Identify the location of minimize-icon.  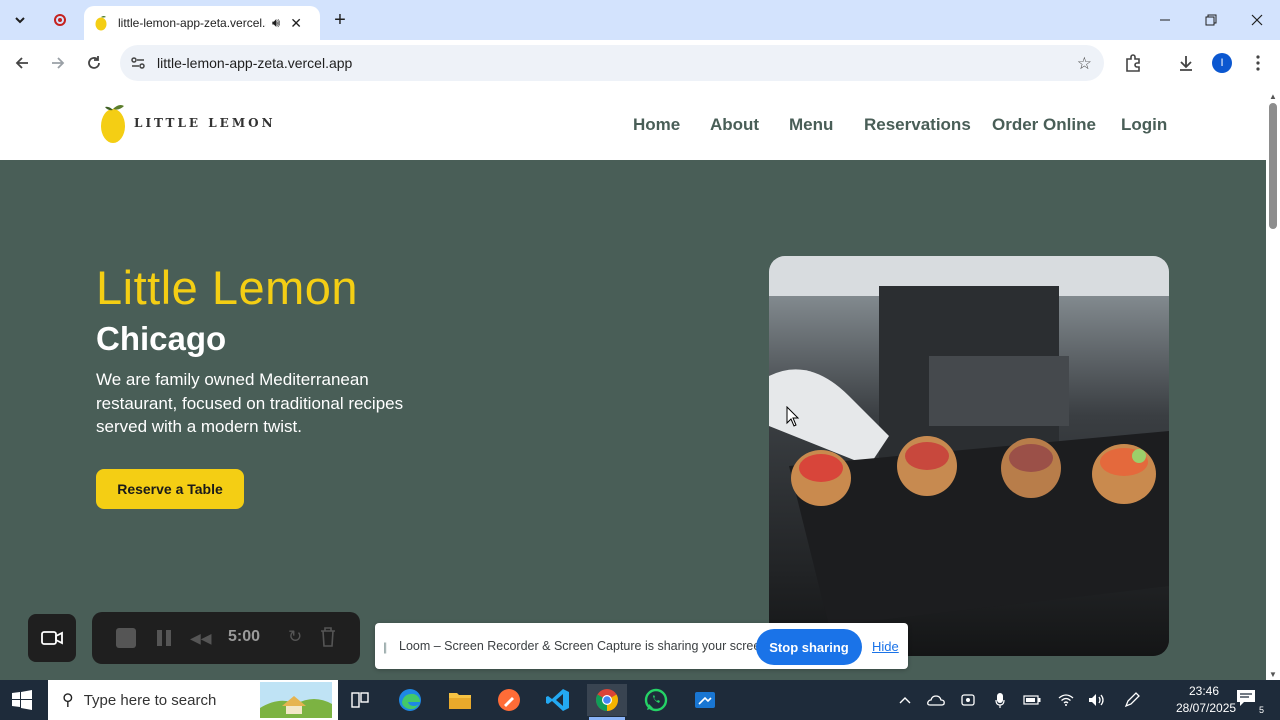
(1165, 20).